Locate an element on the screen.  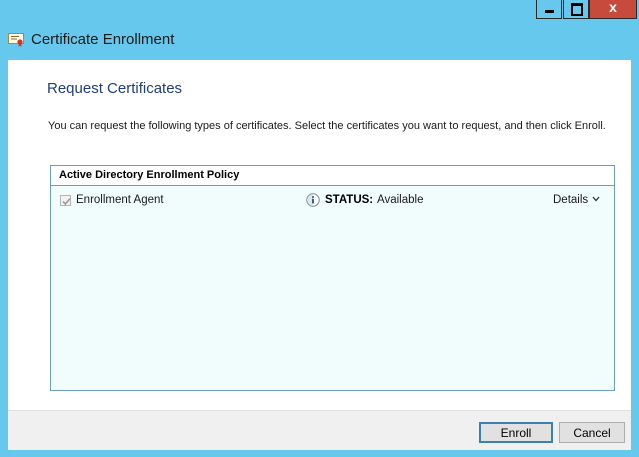
details-label: Details is located at coordinates (571, 200).